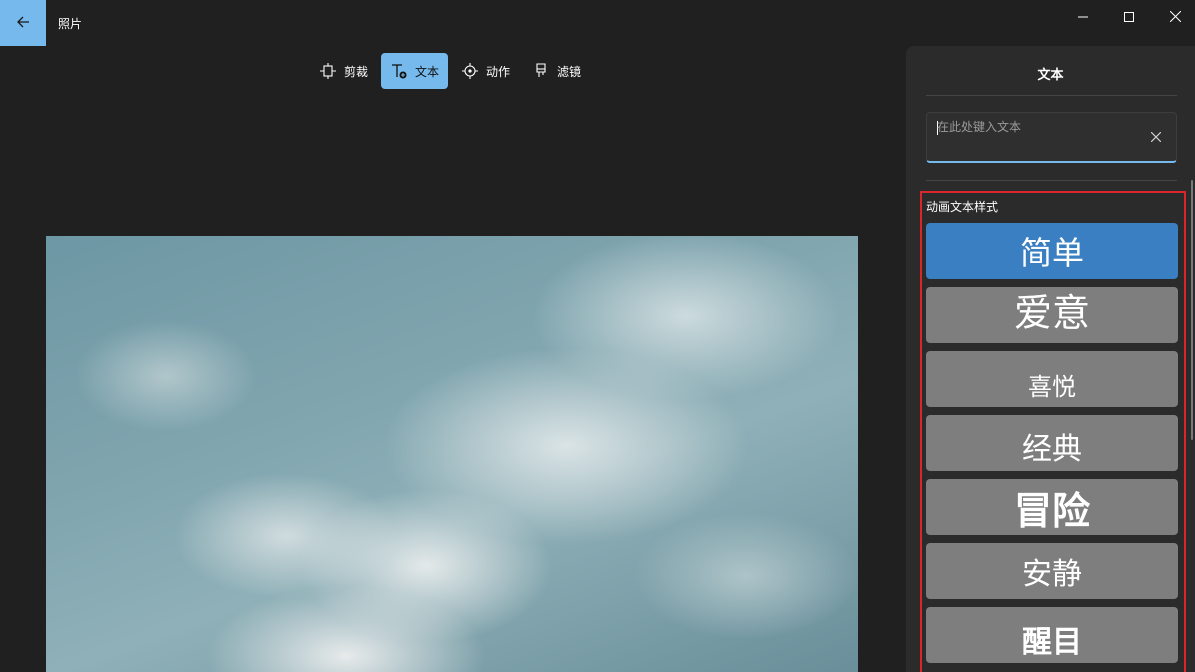 The height and width of the screenshot is (672, 1195). I want to click on tool-text-label: 文本, so click(427, 71).